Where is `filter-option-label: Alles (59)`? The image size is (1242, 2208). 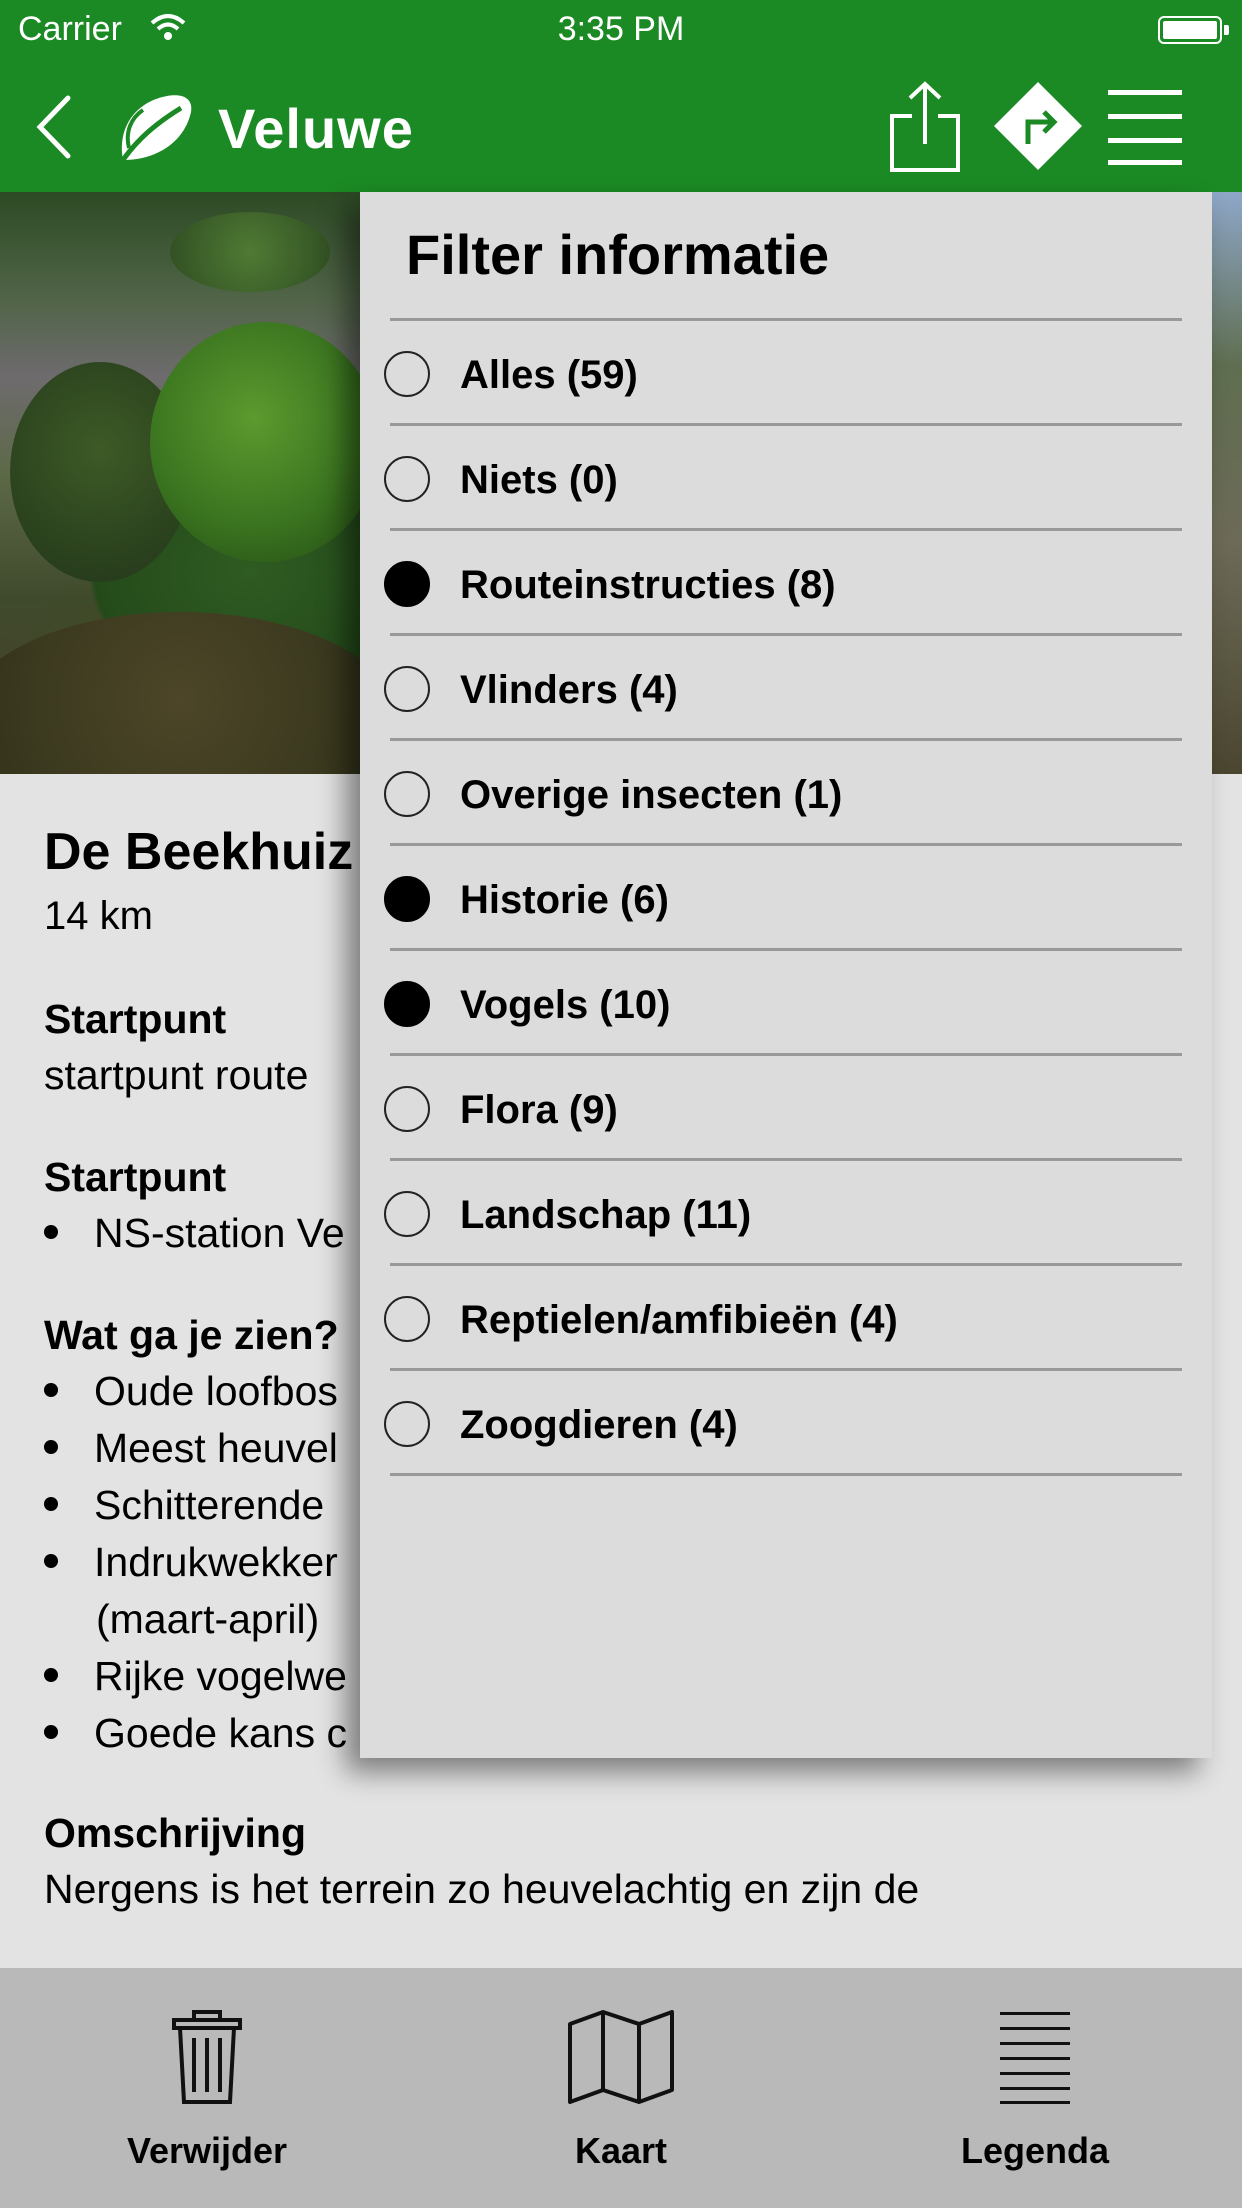
filter-option-label: Alles (59) is located at coordinates (549, 375).